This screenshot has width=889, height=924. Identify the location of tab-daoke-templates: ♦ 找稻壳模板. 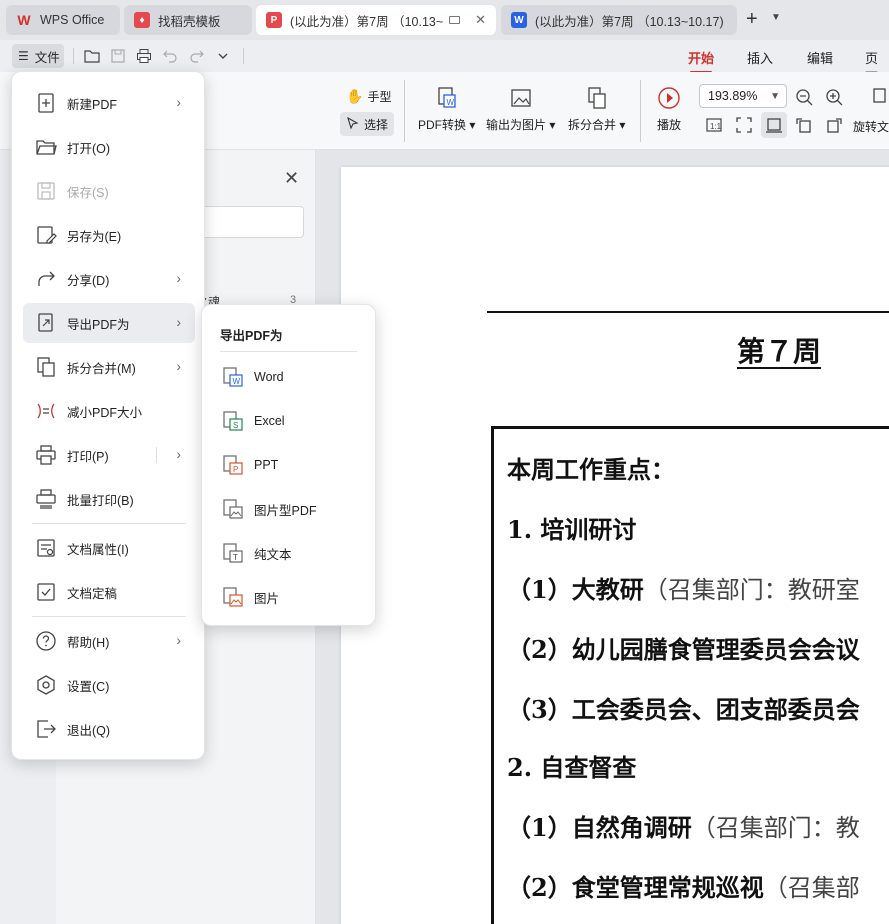
(188, 20).